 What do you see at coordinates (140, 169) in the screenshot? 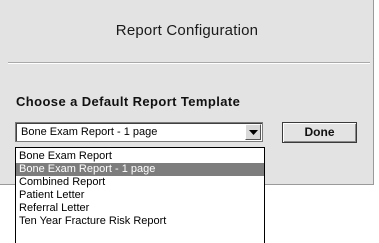
I see `list-item: Bone Exam Report - 1 page` at bounding box center [140, 169].